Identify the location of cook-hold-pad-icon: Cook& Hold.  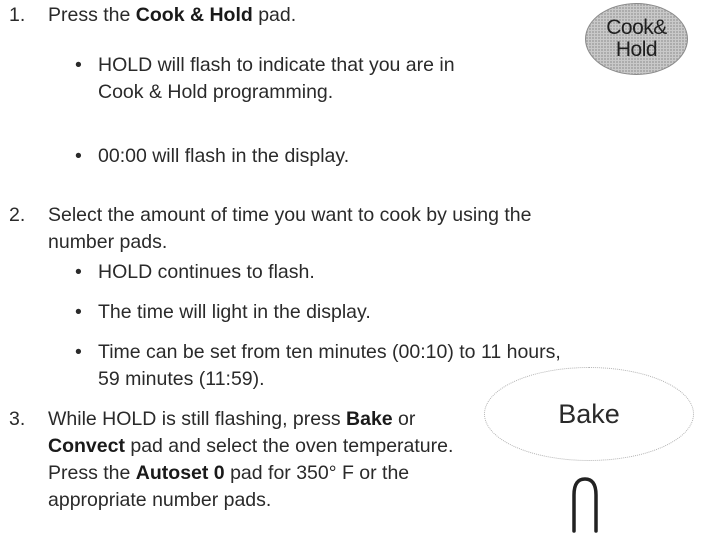
(636, 39).